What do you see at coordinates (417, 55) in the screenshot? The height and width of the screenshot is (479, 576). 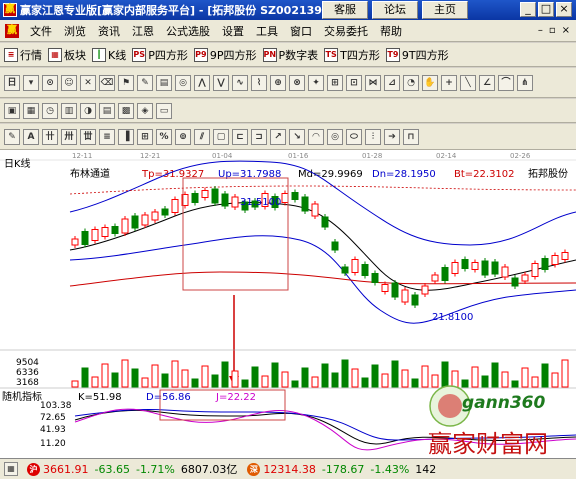 I see `toolbar-9t-square-button: T9 9T四方形` at bounding box center [417, 55].